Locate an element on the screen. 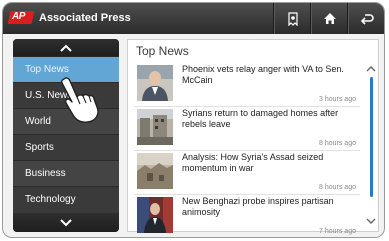 The width and height of the screenshot is (389, 241). app-header: AP Associated Press is located at coordinates (193, 18).